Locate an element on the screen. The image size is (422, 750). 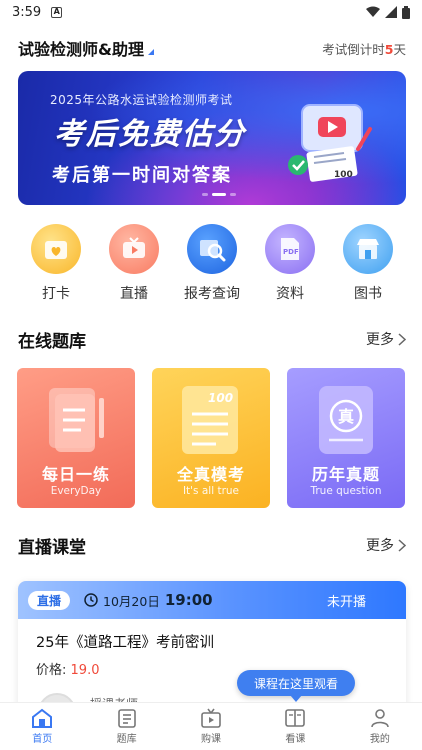
mock-exam-icon: 100 is located at coordinates (210, 420).